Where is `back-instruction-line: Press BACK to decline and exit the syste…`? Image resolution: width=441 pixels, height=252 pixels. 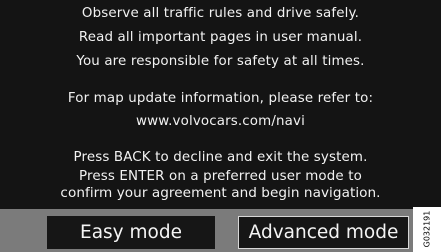
back-instruction-line: Press BACK to decline and exit the syste… is located at coordinates (220, 157).